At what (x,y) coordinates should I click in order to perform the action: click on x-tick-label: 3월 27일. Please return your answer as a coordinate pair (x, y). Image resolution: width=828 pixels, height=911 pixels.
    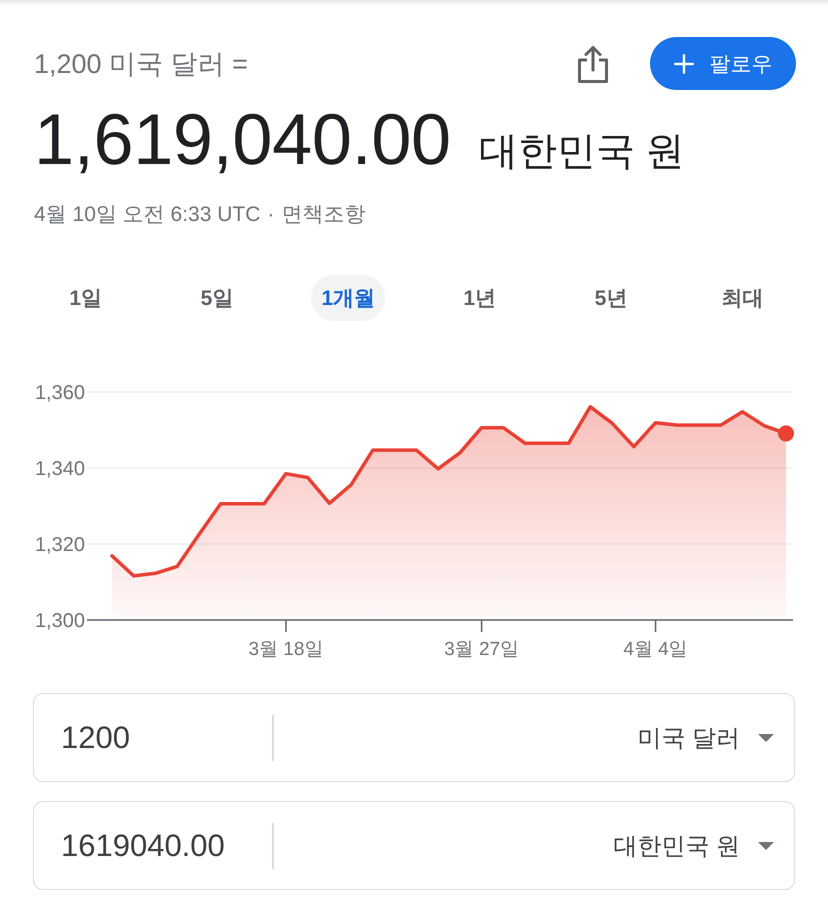
    Looking at the image, I should click on (482, 649).